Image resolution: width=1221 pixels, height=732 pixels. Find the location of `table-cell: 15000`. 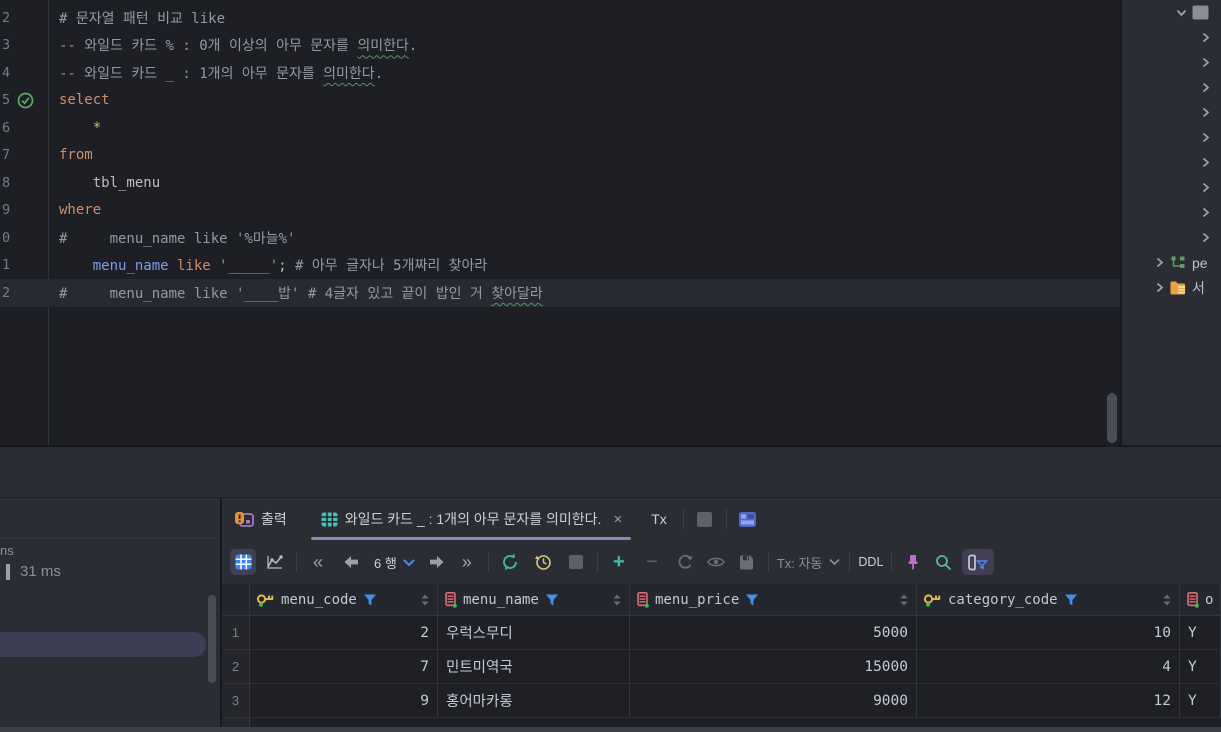

table-cell: 15000 is located at coordinates (773, 666).